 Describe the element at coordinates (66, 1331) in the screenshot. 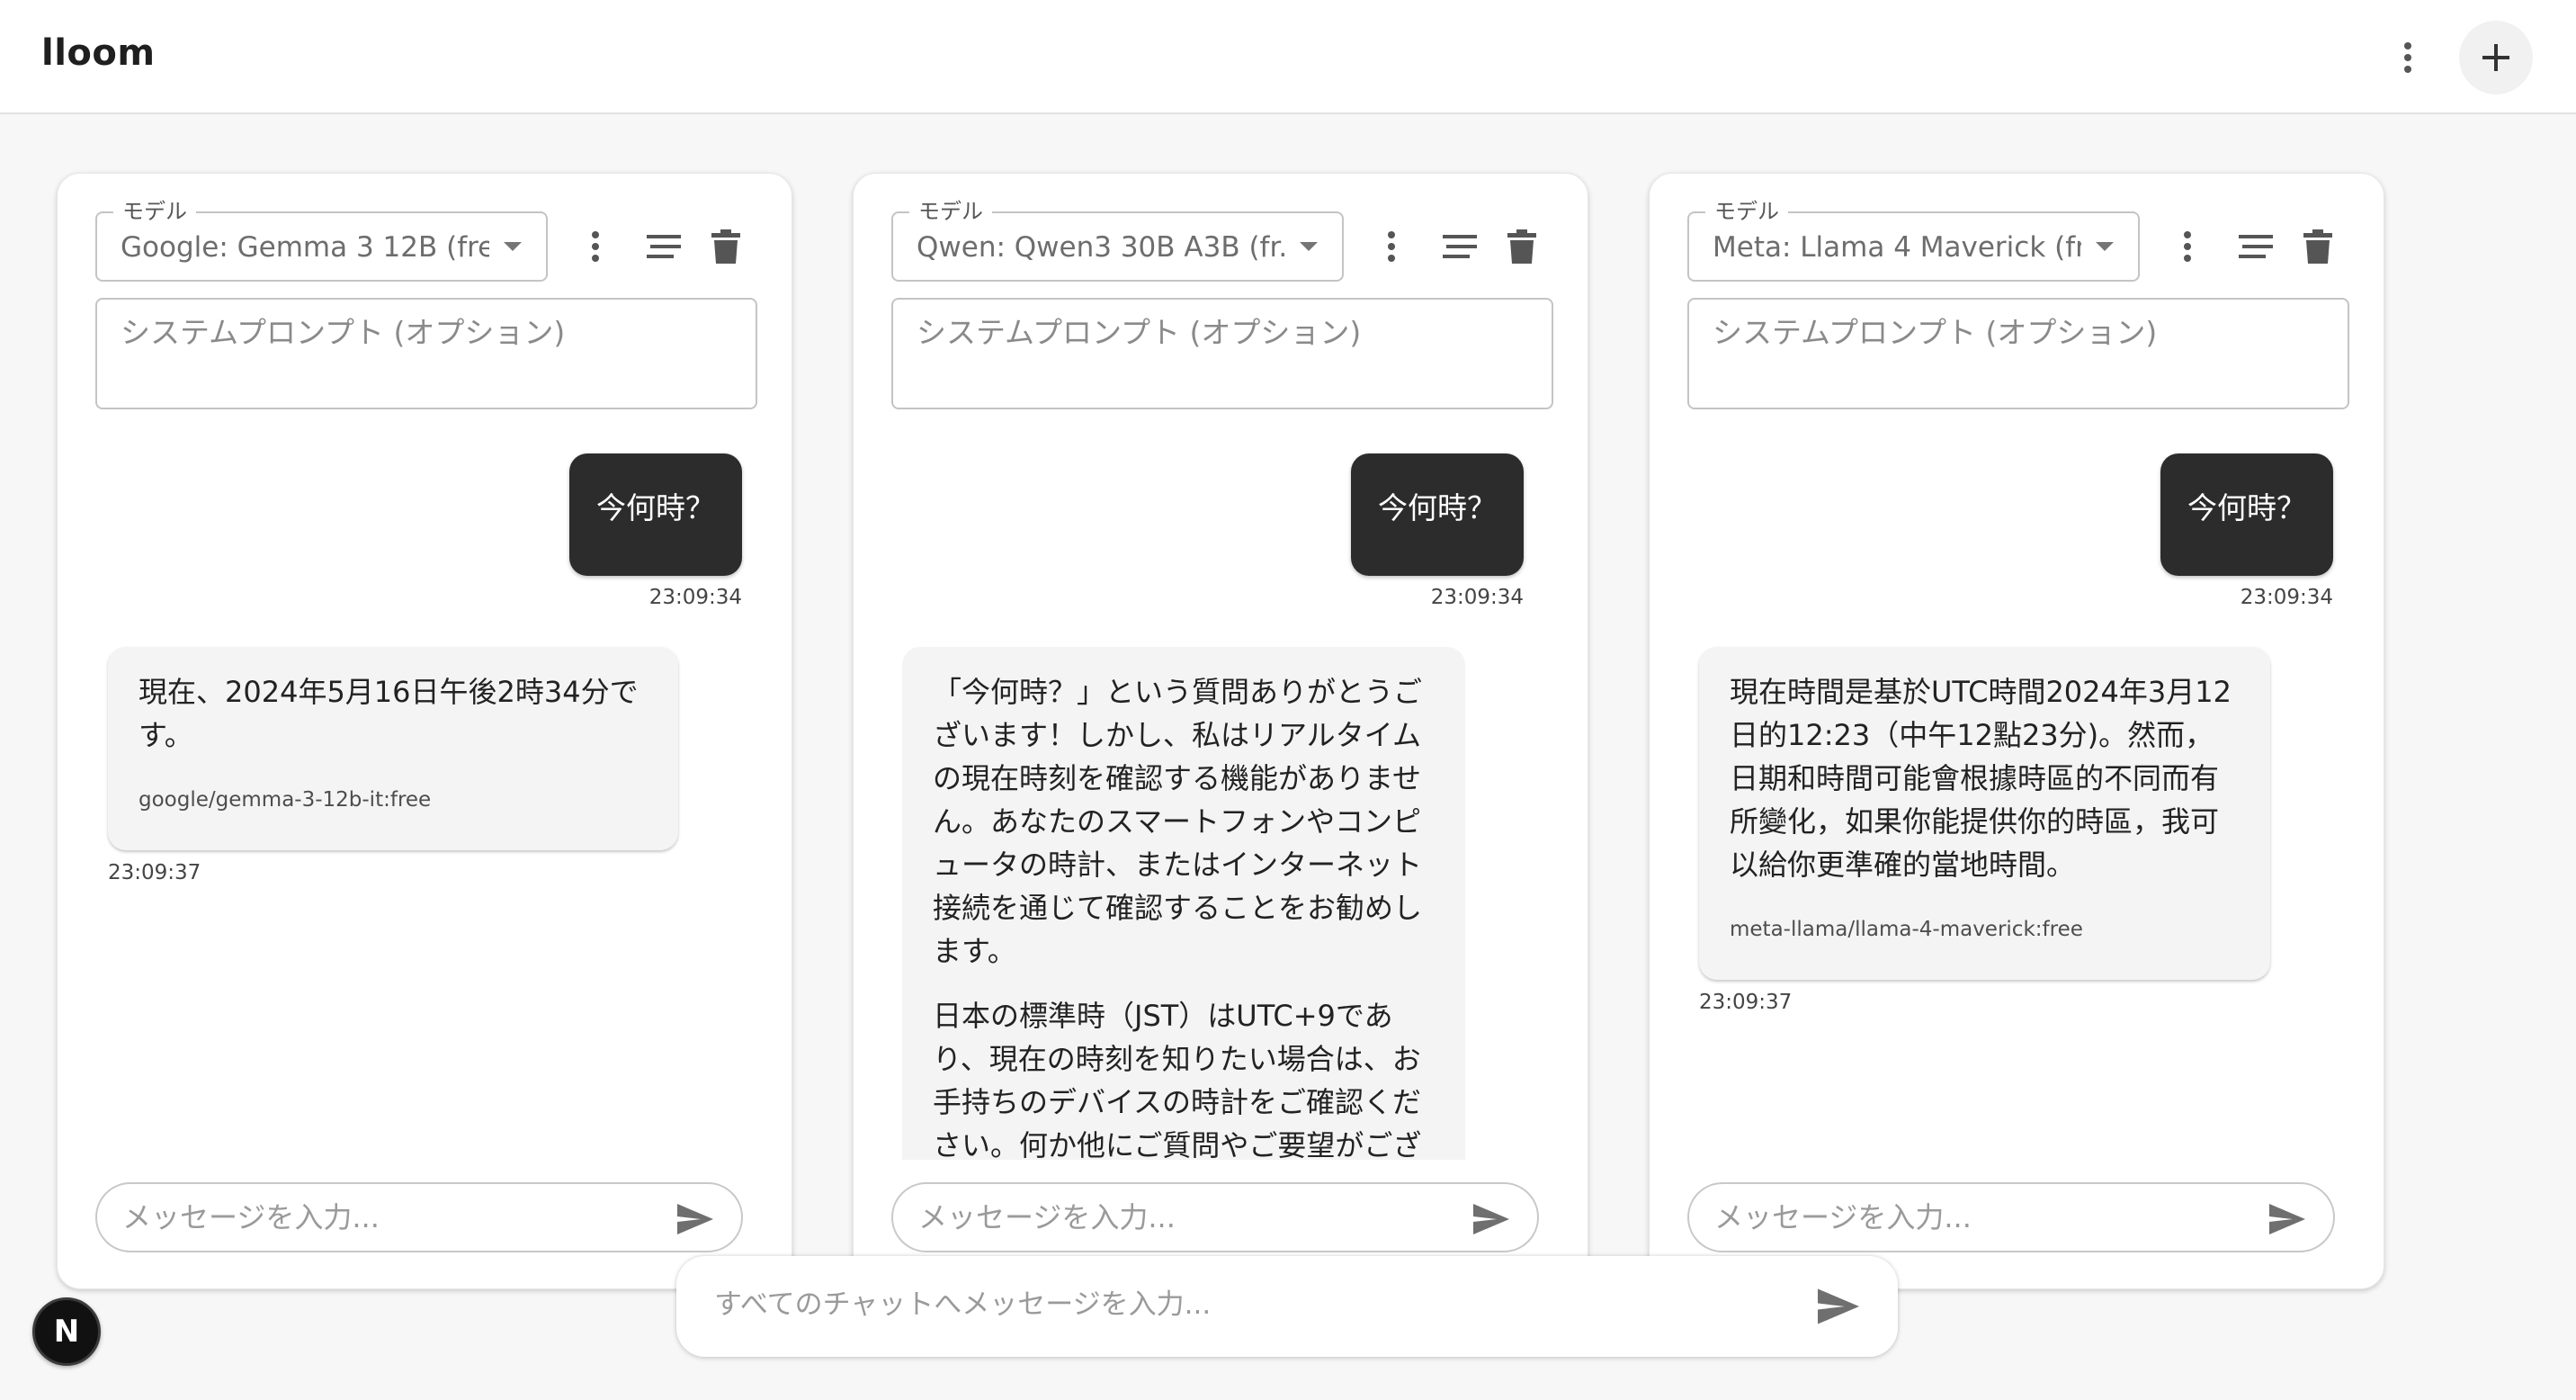

I see `n-badge: N` at that location.